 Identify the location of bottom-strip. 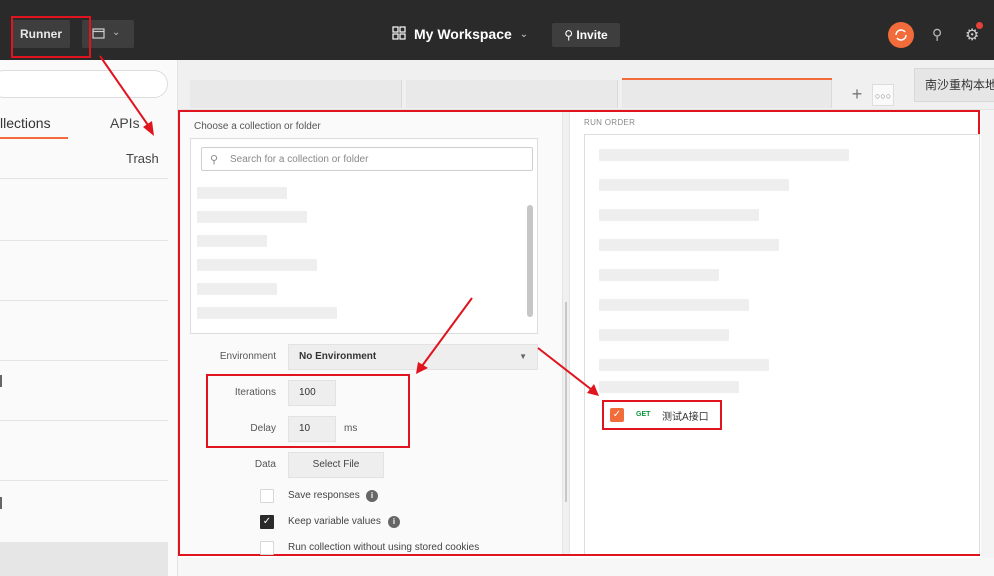
(586, 567).